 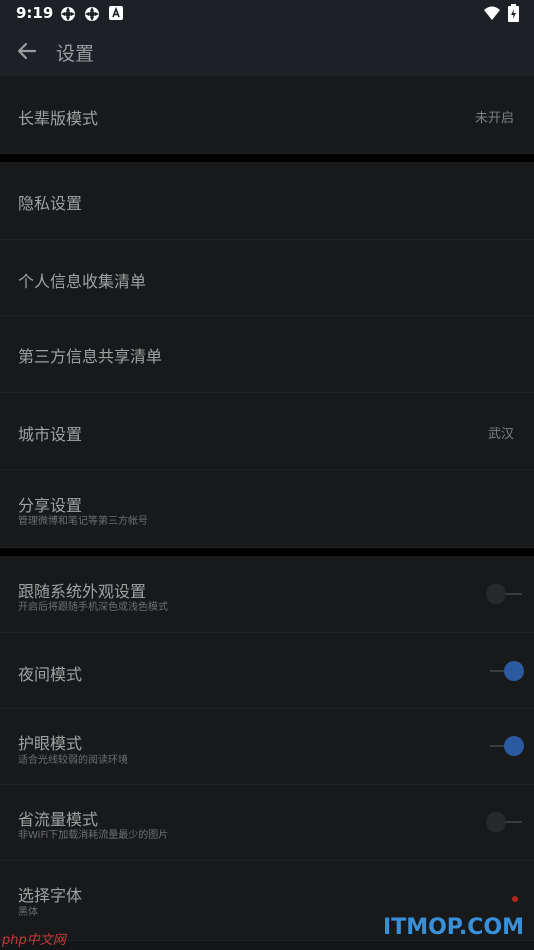 I want to click on settings-row-share: 分享设置 管理微博和笔记等第三方帐号, so click(x=267, y=509).